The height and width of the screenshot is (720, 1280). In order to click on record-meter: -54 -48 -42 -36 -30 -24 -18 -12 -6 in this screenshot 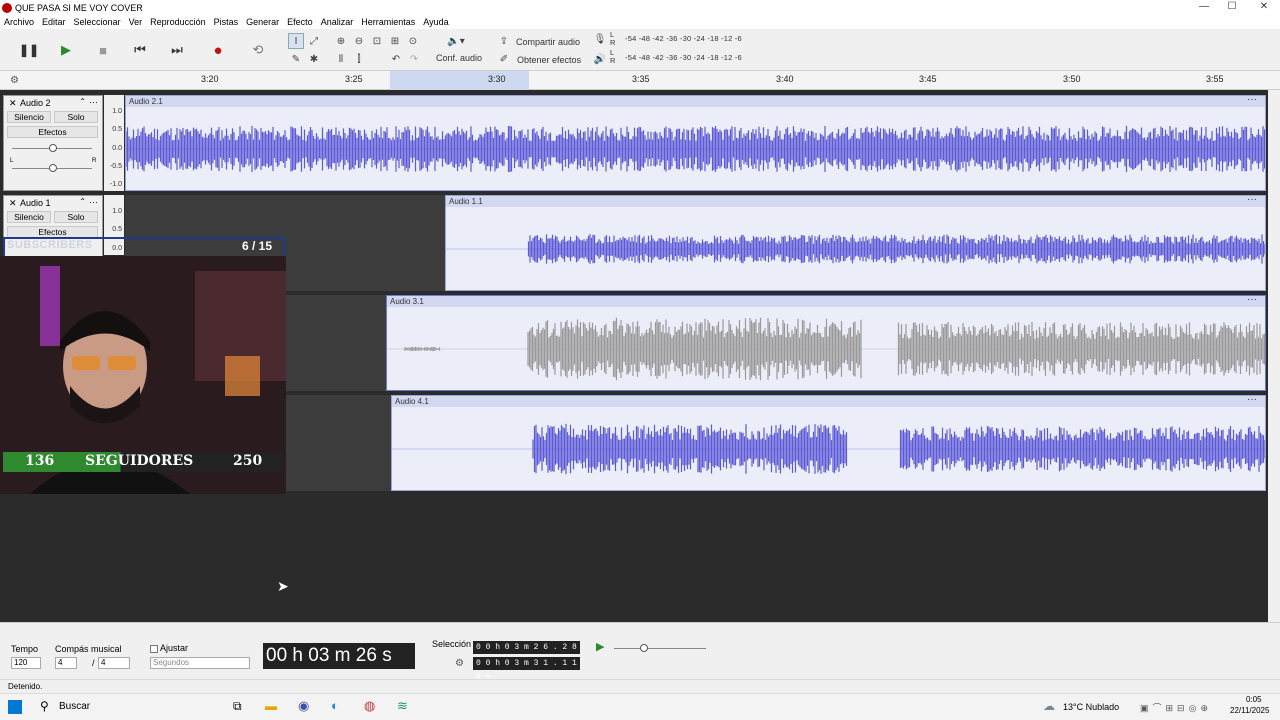, I will do `click(683, 38)`.